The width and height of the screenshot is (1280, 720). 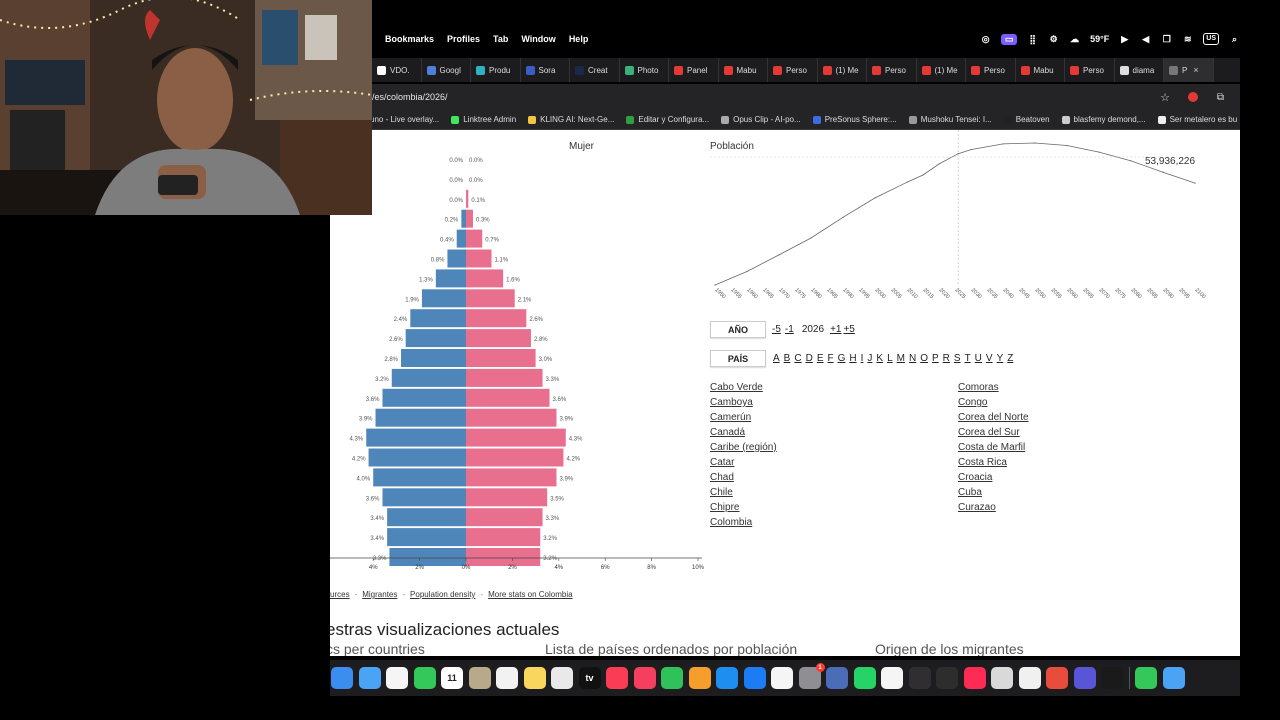 What do you see at coordinates (978, 358) in the screenshot?
I see `letter-link-u: U` at bounding box center [978, 358].